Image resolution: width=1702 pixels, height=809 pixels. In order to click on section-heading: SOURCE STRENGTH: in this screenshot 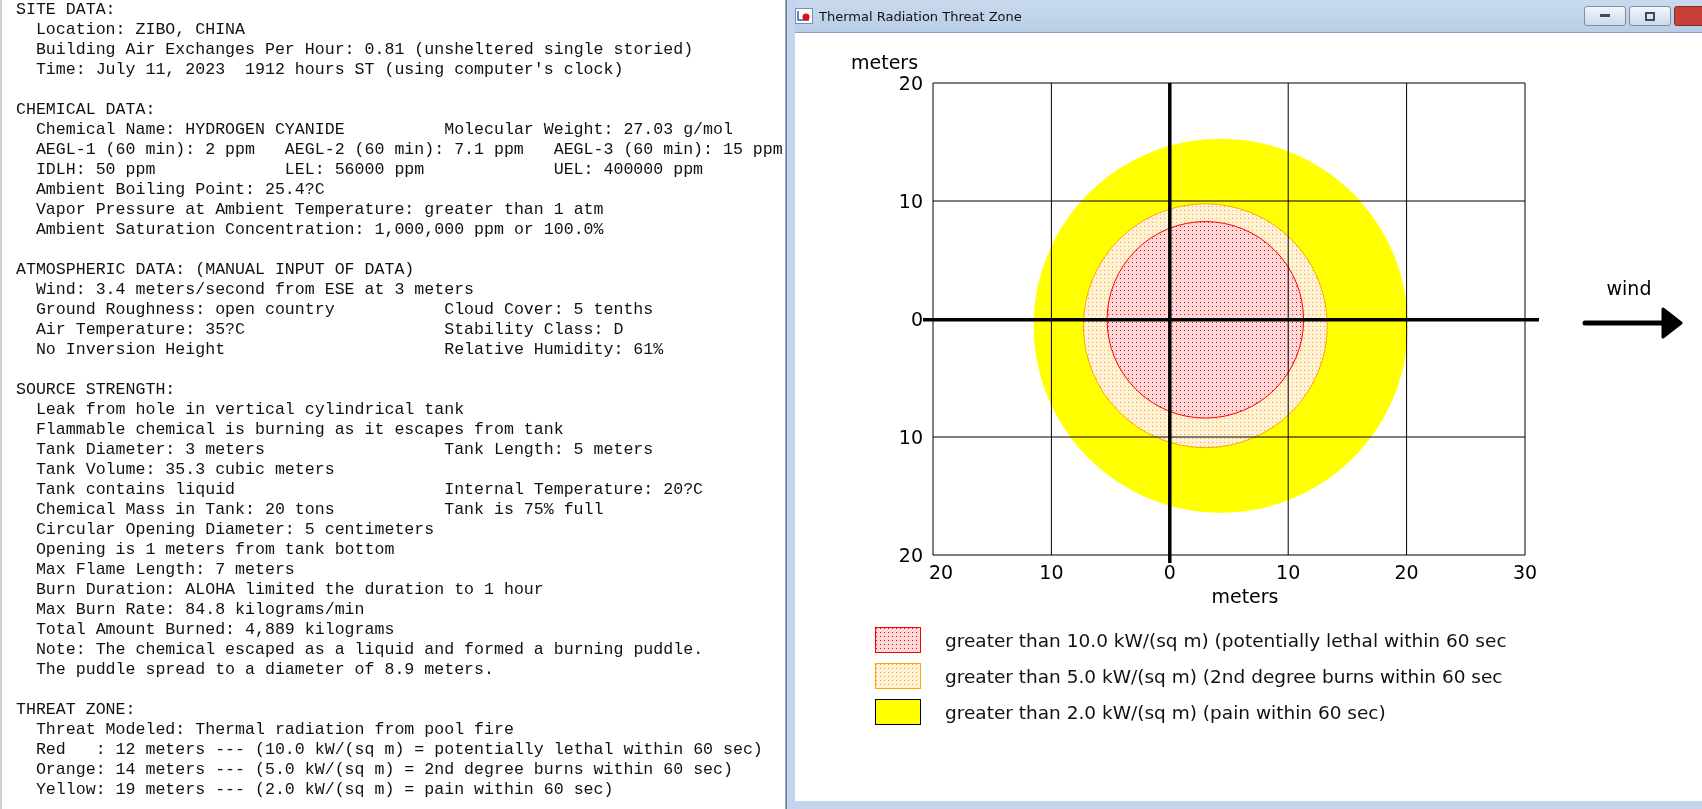, I will do `click(96, 390)`.